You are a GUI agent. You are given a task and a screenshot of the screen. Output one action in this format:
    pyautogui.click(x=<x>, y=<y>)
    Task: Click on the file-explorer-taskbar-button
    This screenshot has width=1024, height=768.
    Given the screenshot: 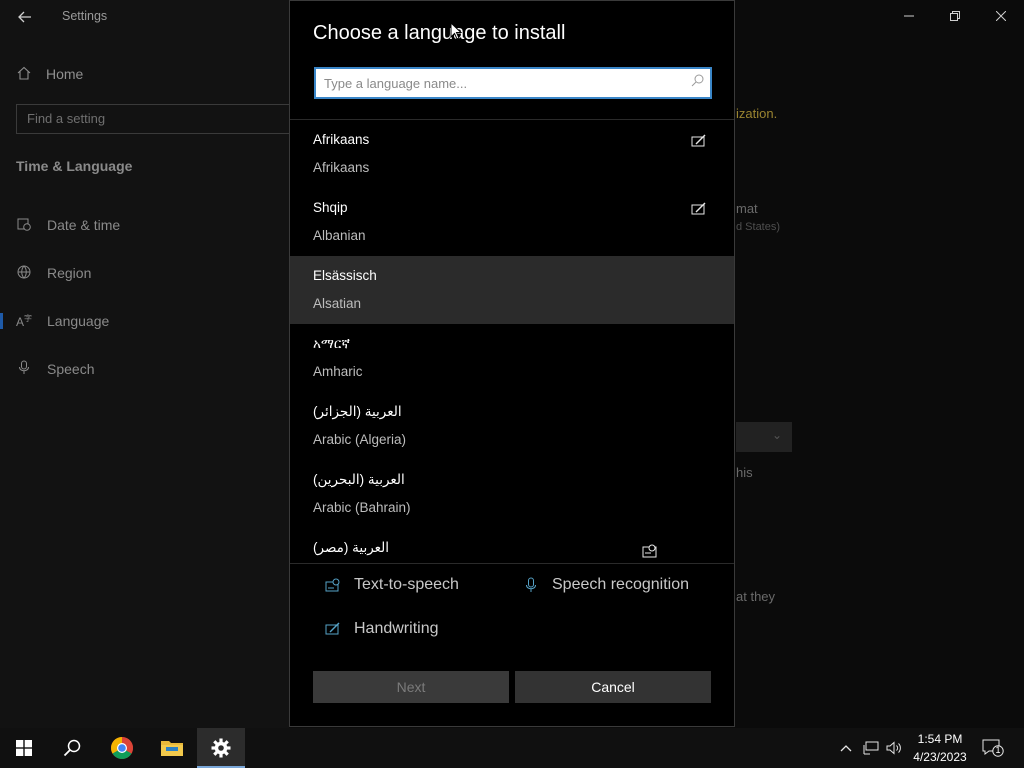 What is the action you would take?
    pyautogui.click(x=172, y=748)
    